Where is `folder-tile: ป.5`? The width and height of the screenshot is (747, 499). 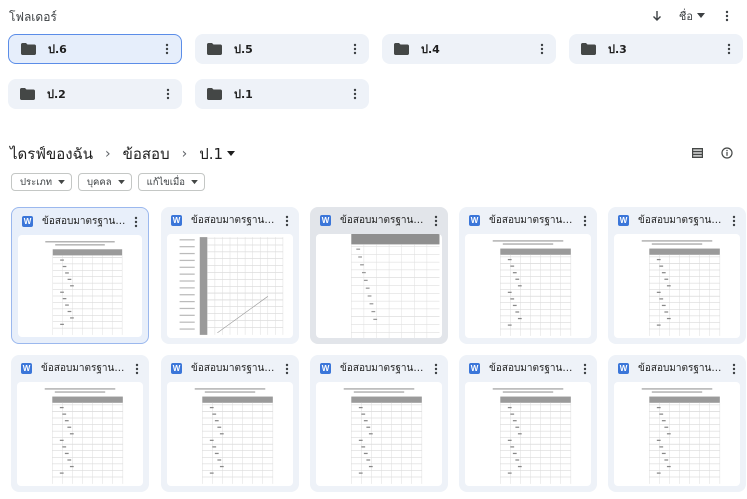
folder-tile: ป.5 is located at coordinates (282, 49).